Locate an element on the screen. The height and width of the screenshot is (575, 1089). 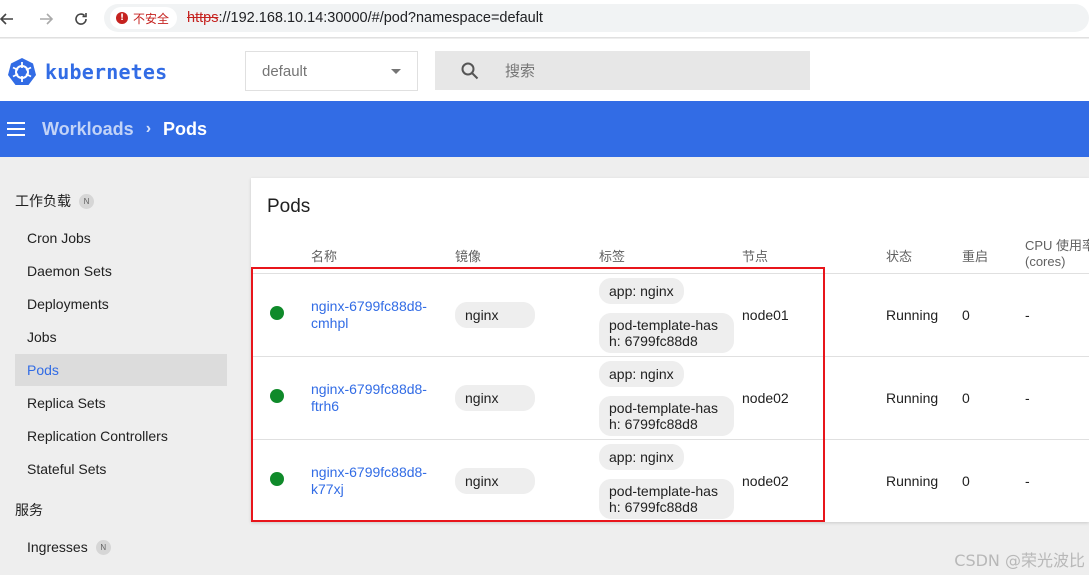
pod-name-line2: k77xj is located at coordinates (327, 489).